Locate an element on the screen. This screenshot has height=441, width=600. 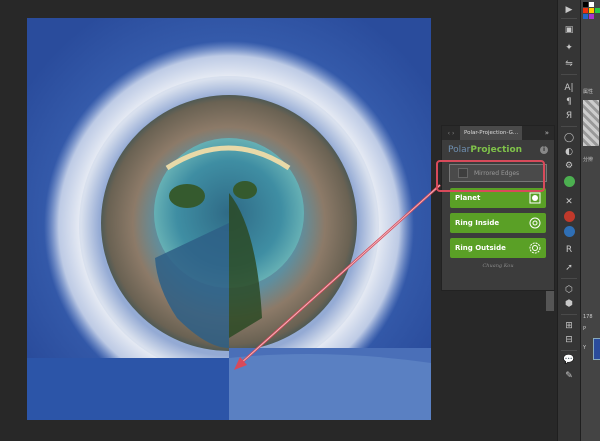
panel-tab-bar: ‹ › Polar-Projection-G... » is located at coordinates (498, 133).